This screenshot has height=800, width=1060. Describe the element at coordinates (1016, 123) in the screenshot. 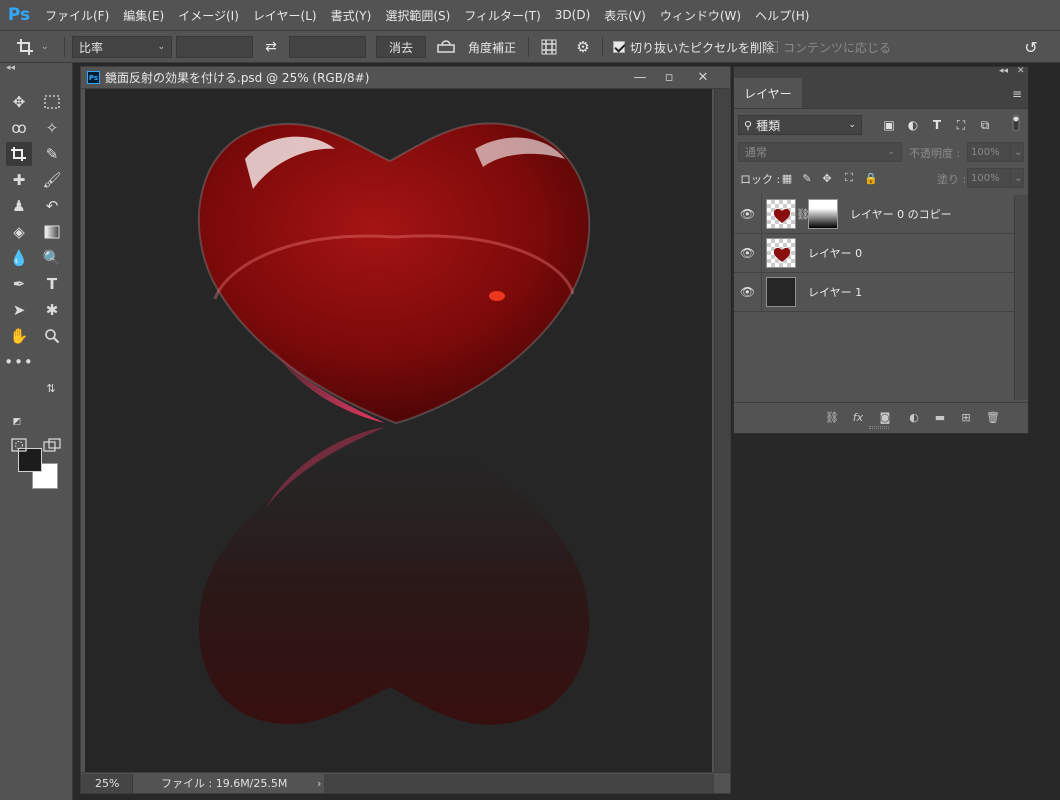

I see `filter-toggle-icon` at that location.